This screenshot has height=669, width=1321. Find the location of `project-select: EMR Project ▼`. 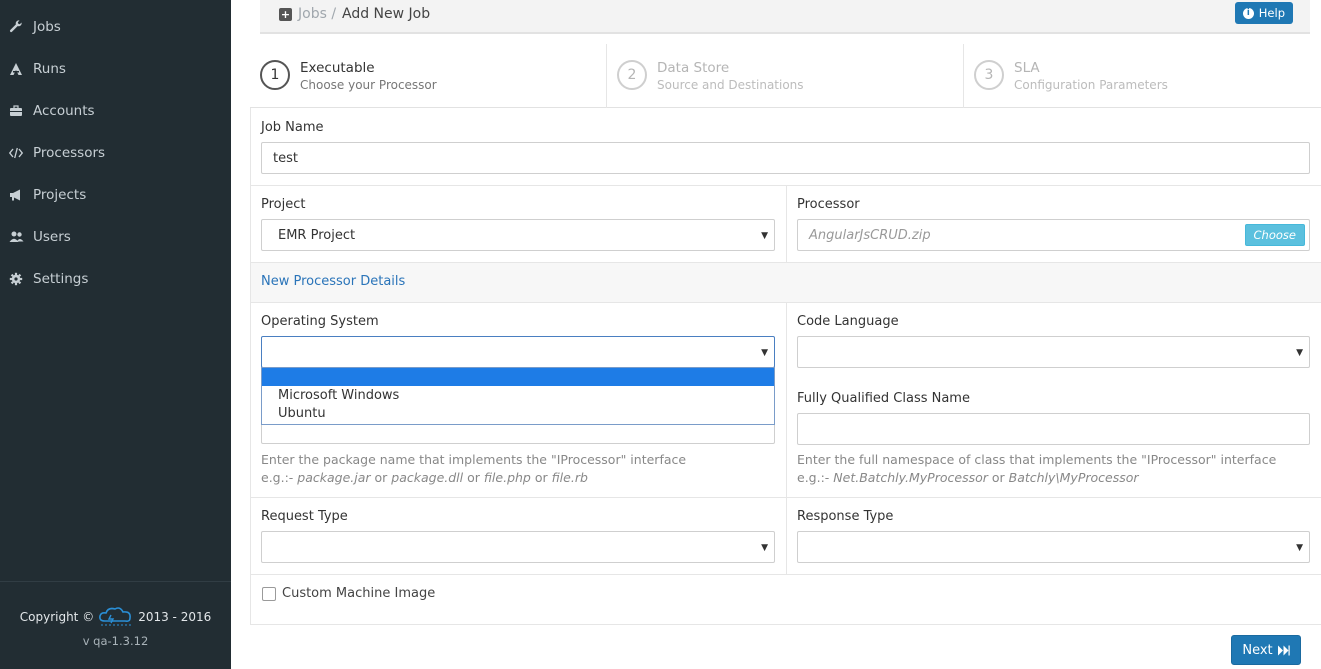

project-select: EMR Project ▼ is located at coordinates (518, 235).